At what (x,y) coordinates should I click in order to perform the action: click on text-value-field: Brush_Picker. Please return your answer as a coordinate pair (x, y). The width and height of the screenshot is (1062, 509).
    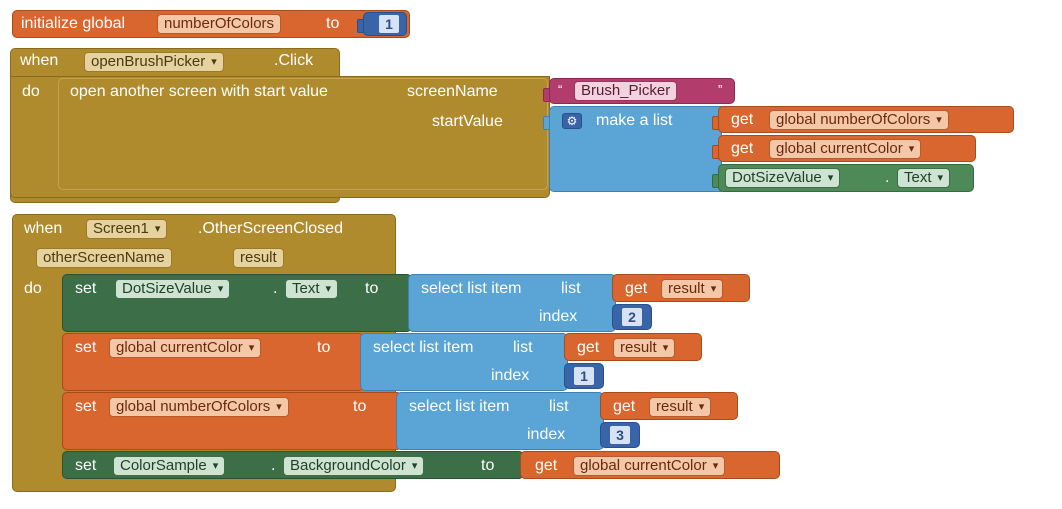
    Looking at the image, I should click on (626, 91).